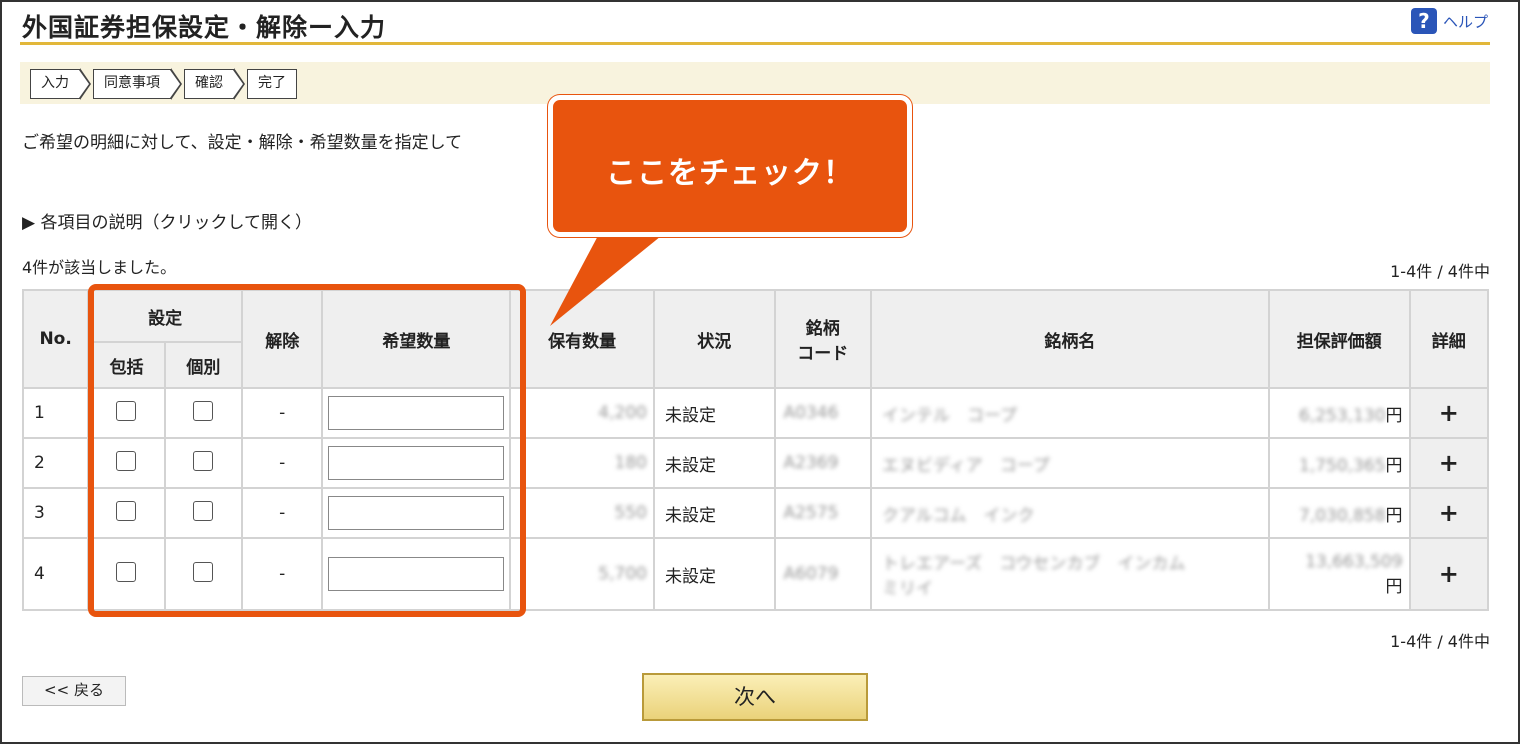  What do you see at coordinates (99, 267) in the screenshot?
I see `result-count: 4件が該当しました。` at bounding box center [99, 267].